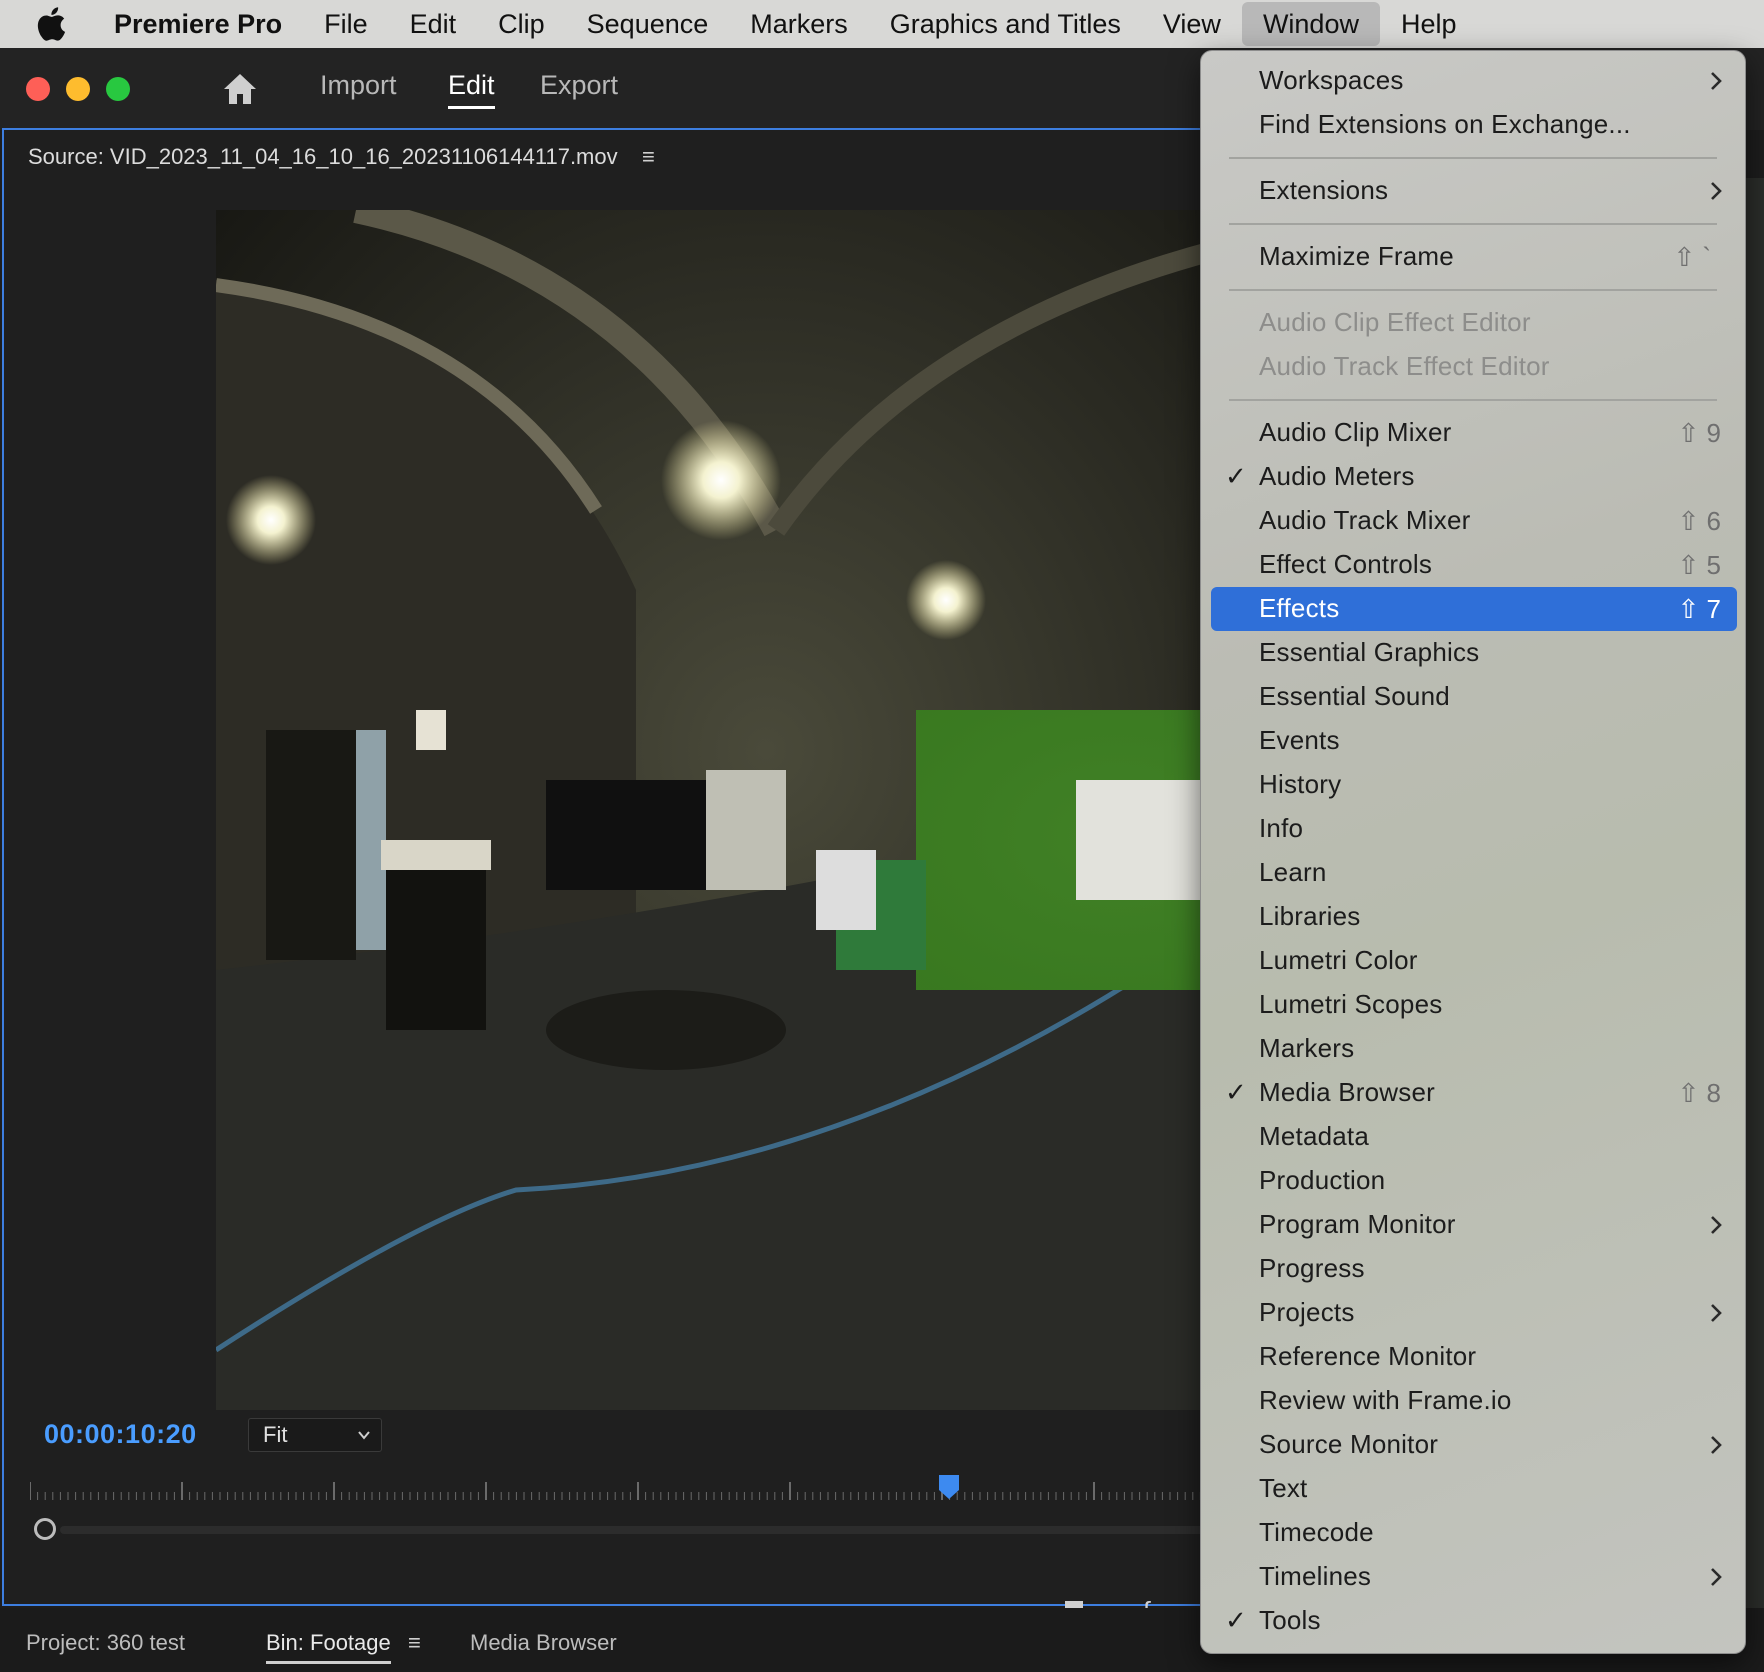 This screenshot has height=1672, width=1764. Describe the element at coordinates (1474, 1181) in the screenshot. I see `menu-item-production: Production` at that location.